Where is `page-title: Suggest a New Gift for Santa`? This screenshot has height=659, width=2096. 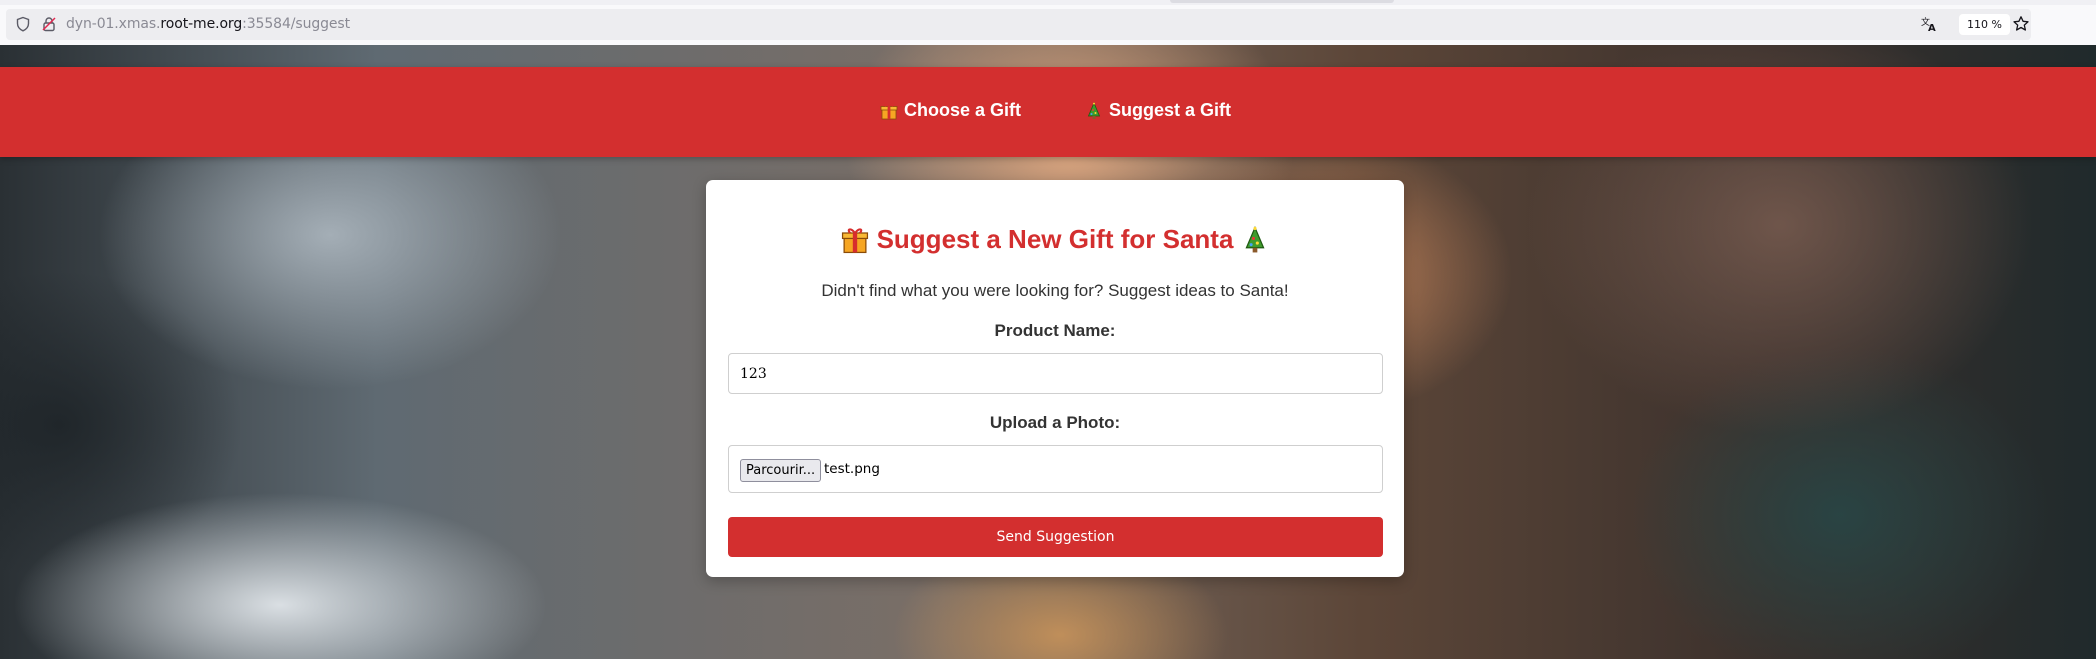 page-title: Suggest a New Gift for Santa is located at coordinates (1055, 239).